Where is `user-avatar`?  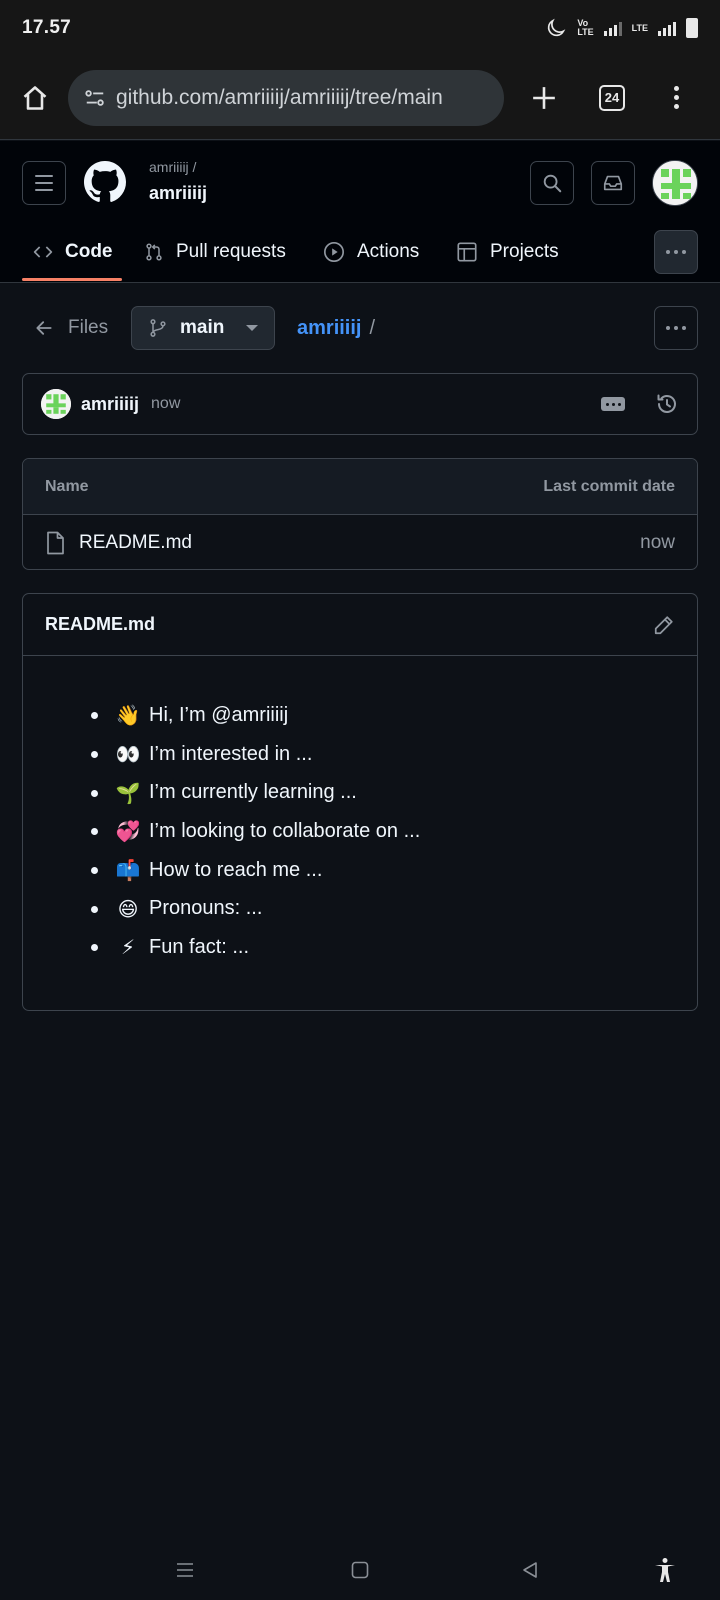 user-avatar is located at coordinates (675, 183).